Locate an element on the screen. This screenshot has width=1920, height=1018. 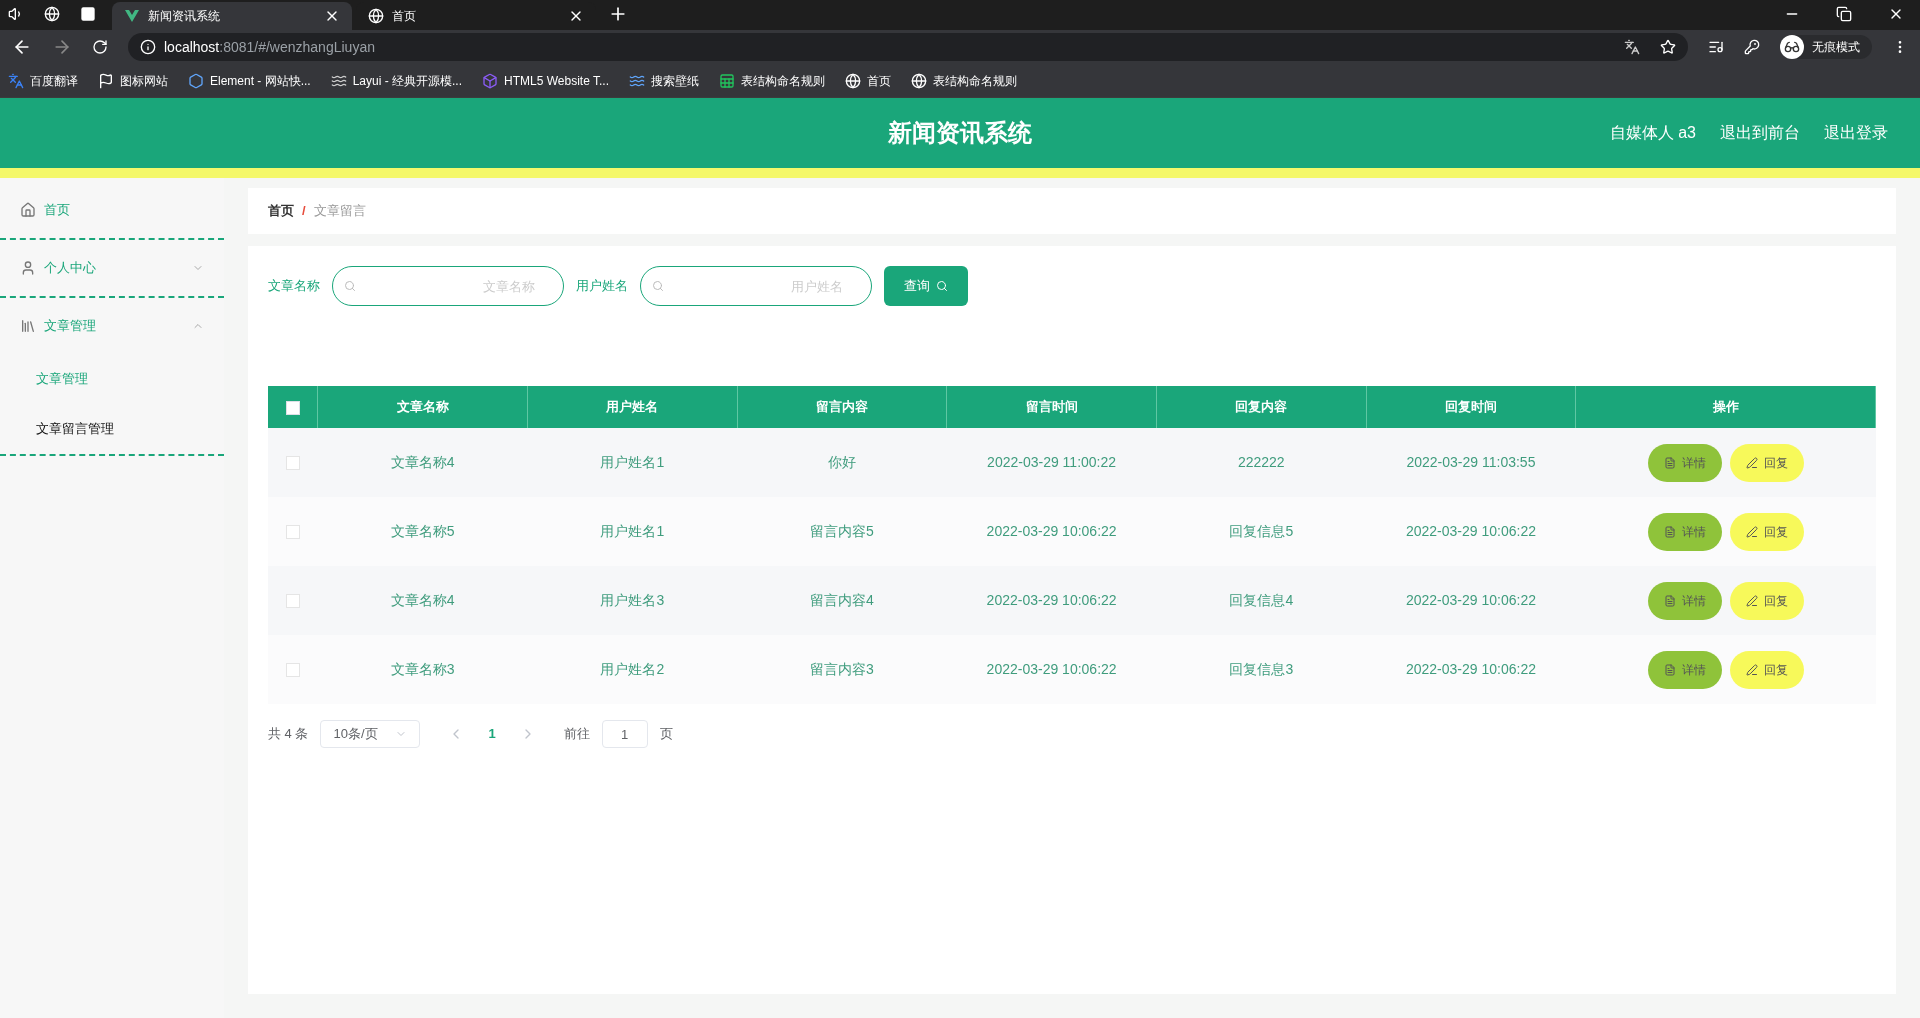
home-icon is located at coordinates (28, 210).